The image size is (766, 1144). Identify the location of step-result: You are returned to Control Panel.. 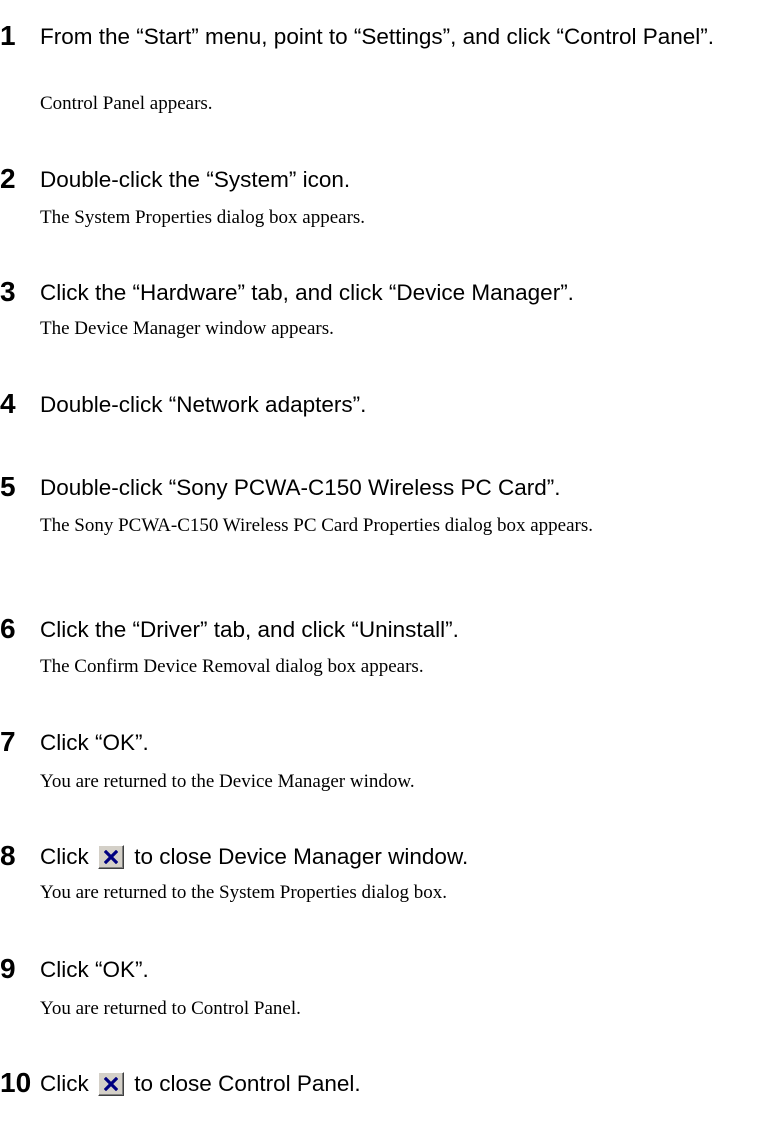
(170, 1008).